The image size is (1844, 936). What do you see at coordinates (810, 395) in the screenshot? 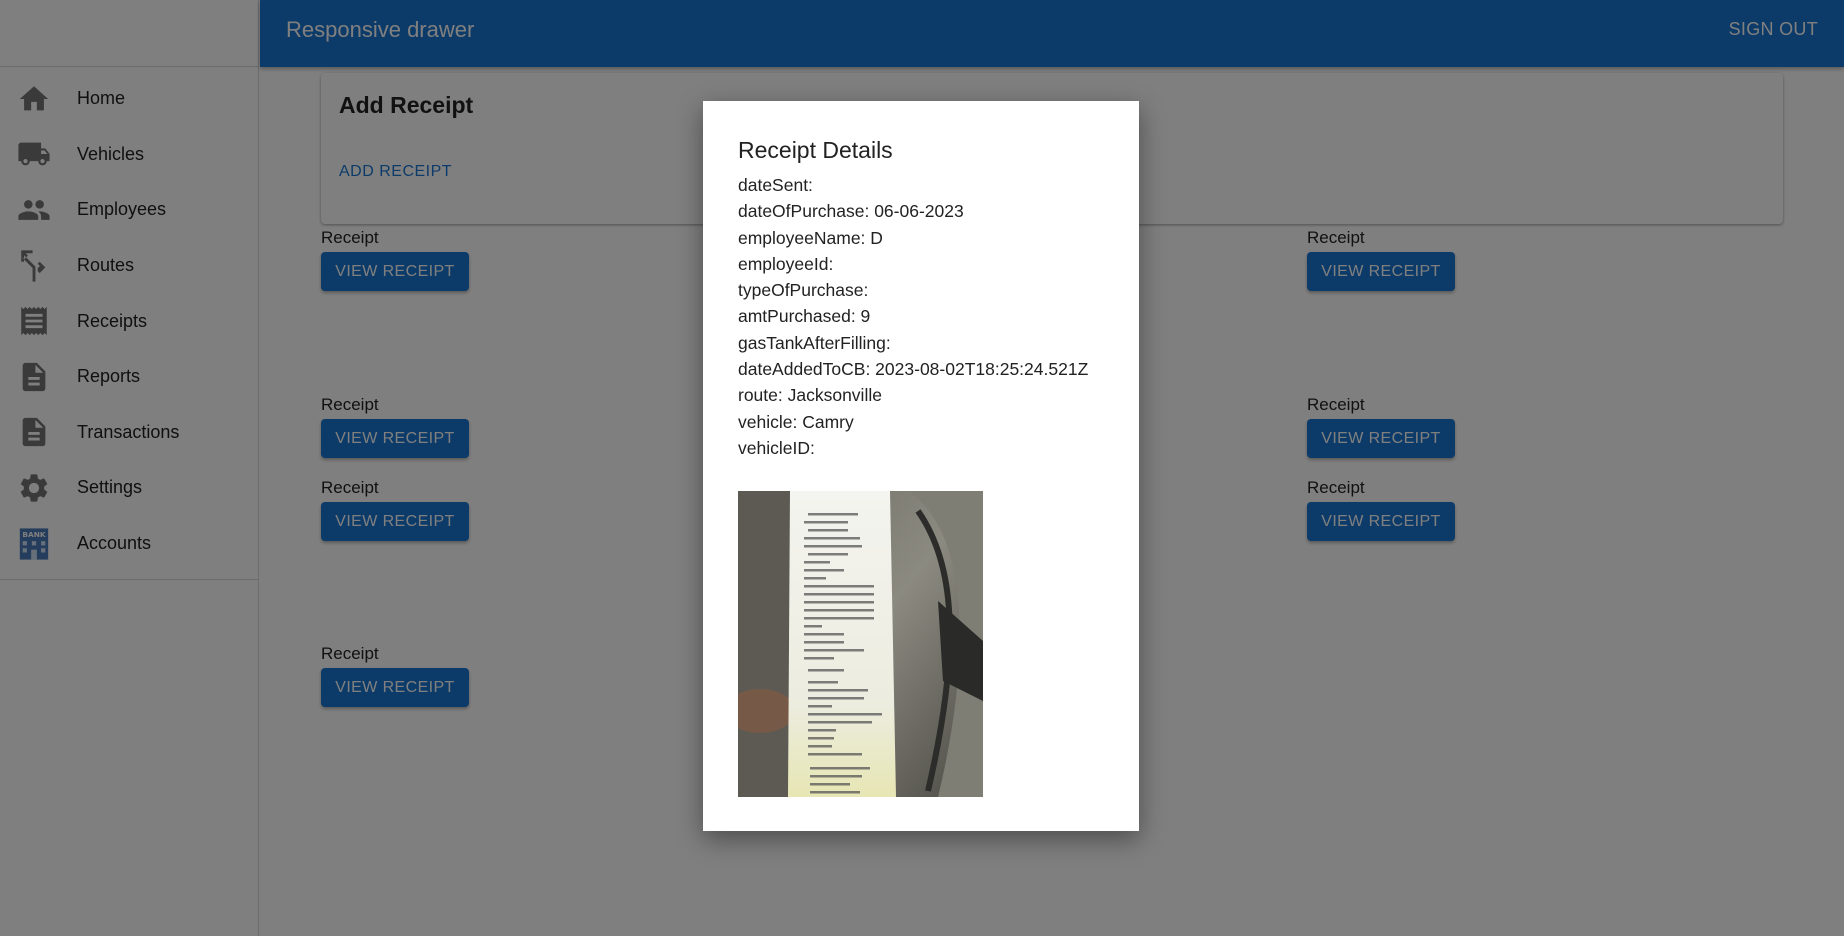
I see `detail-route: route: Jacksonville` at bounding box center [810, 395].